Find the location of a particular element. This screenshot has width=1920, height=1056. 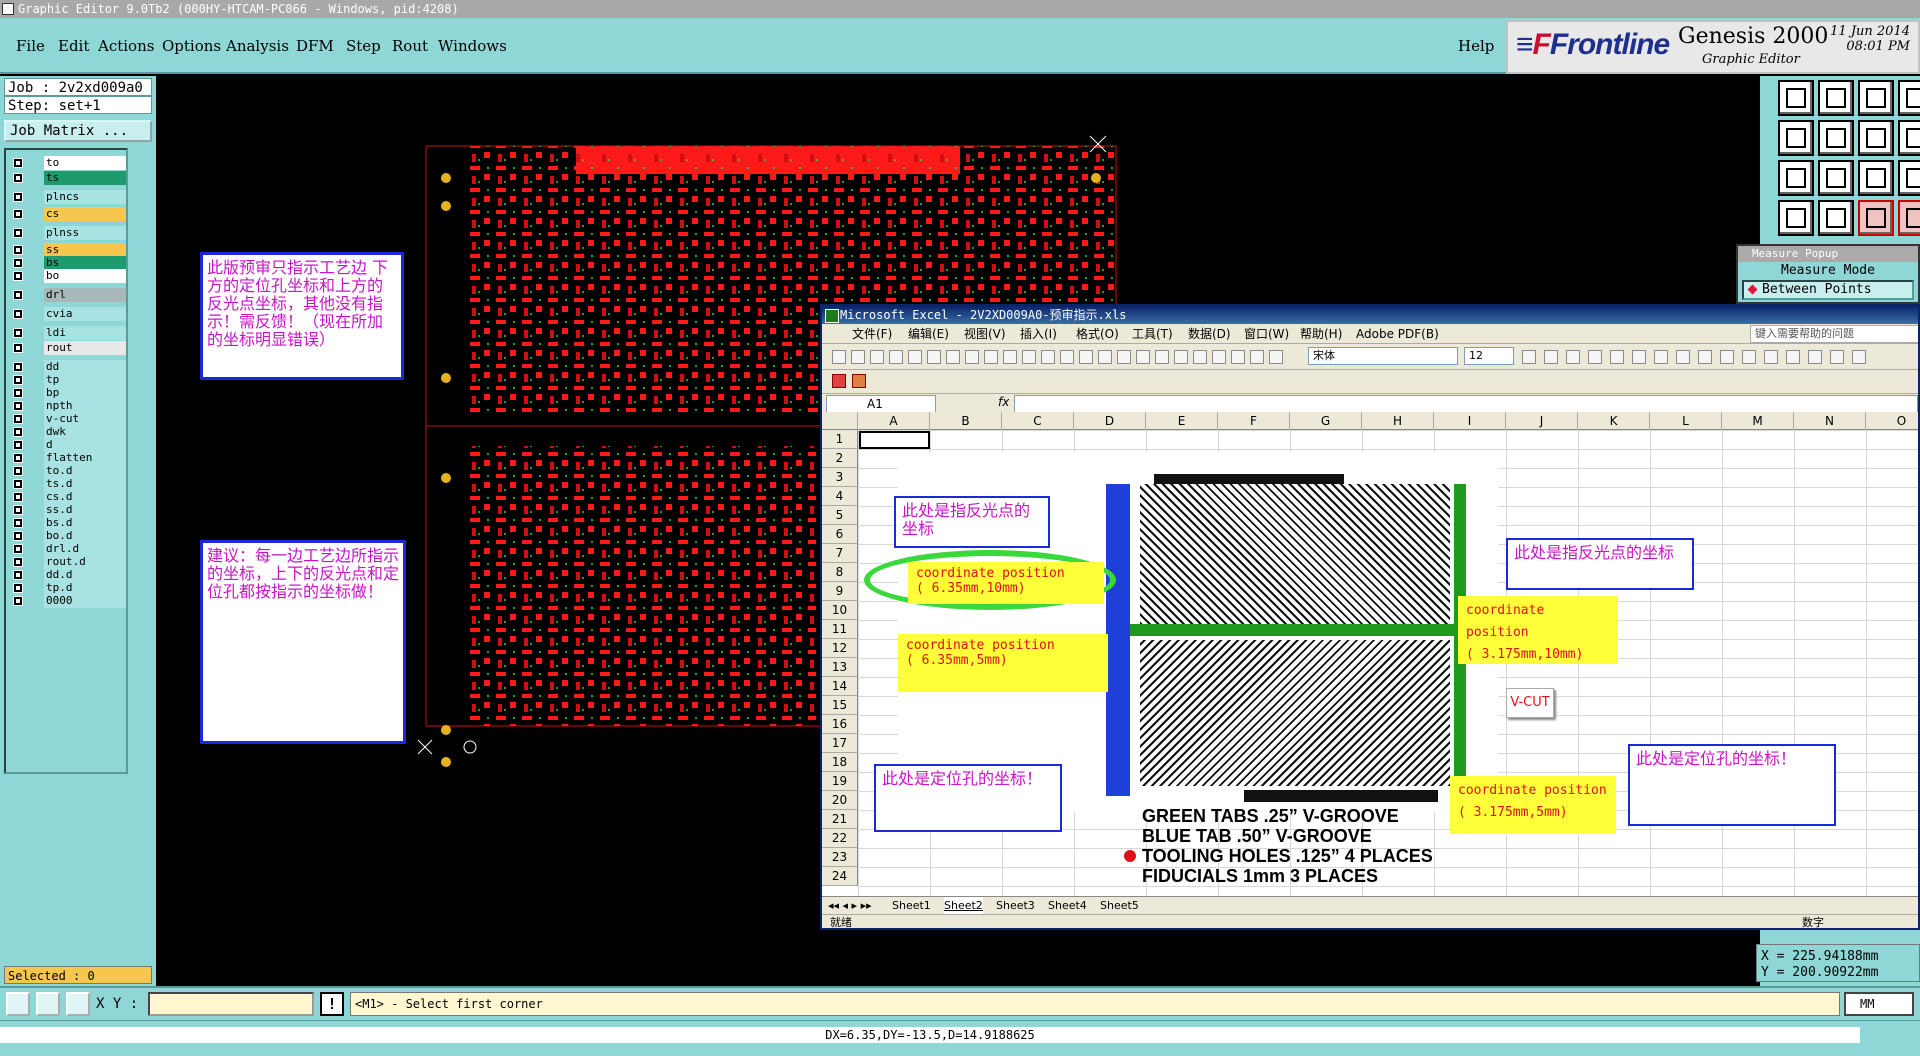

layer-name: cvia is located at coordinates (85, 314).